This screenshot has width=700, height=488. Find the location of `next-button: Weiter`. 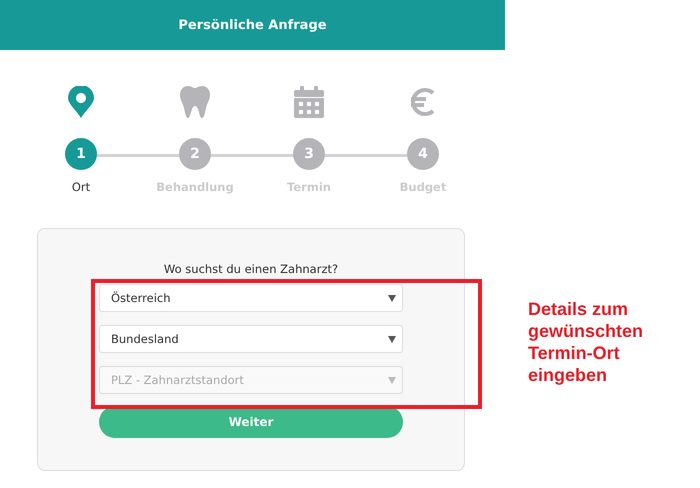

next-button: Weiter is located at coordinates (251, 422).